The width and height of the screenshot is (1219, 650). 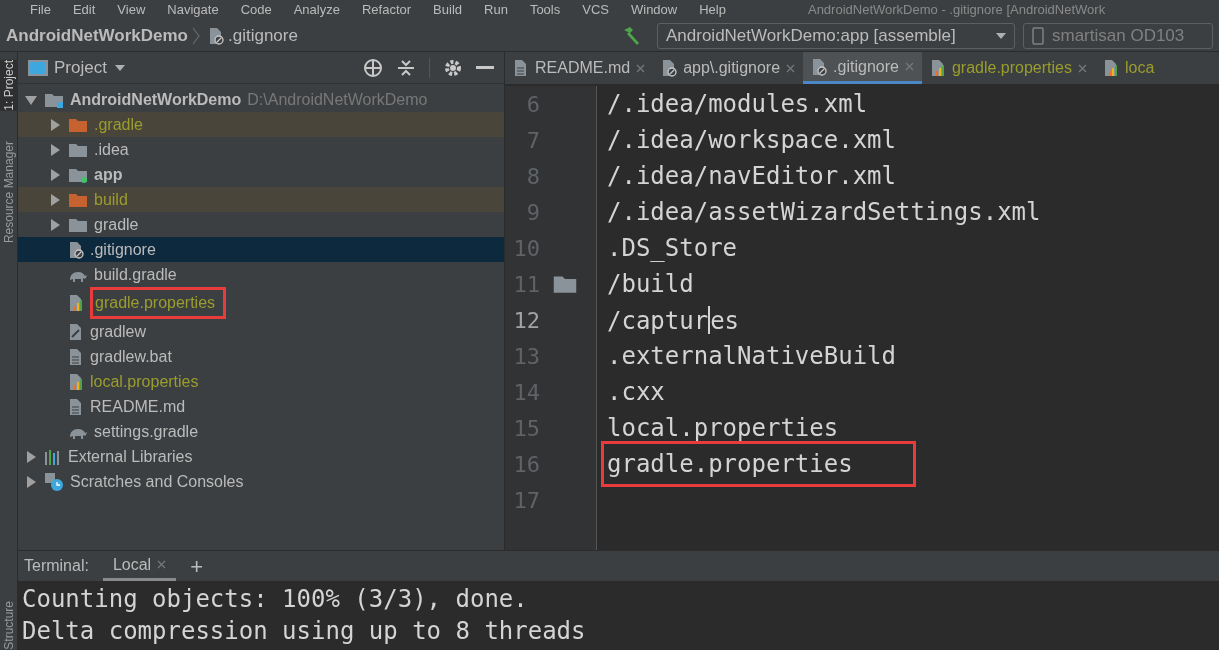 What do you see at coordinates (261, 174) in the screenshot?
I see `tree-row: app` at bounding box center [261, 174].